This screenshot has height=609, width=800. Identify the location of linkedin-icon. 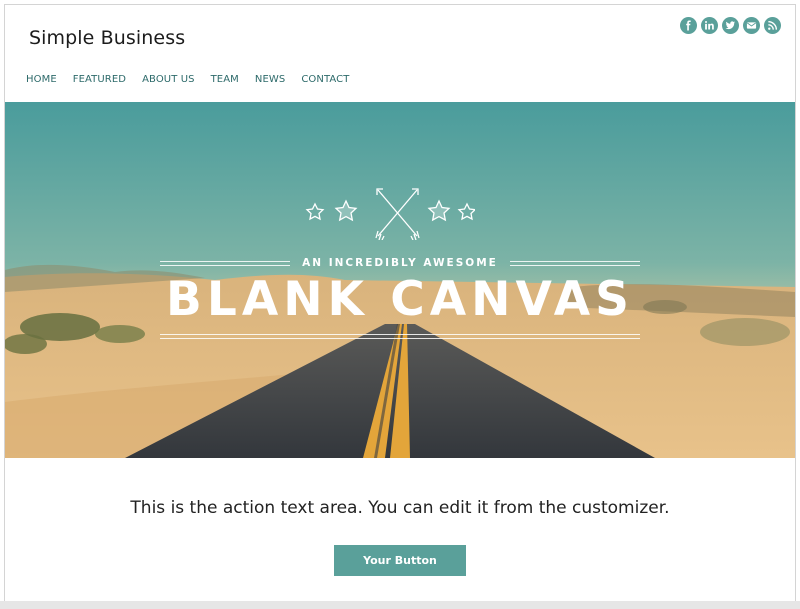
(709, 25).